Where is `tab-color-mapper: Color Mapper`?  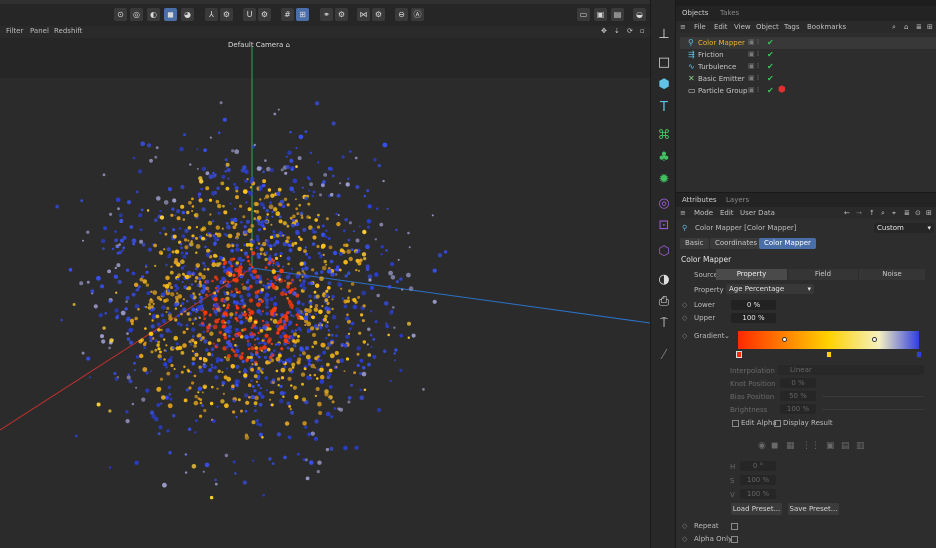
tab-color-mapper: Color Mapper is located at coordinates (787, 243).